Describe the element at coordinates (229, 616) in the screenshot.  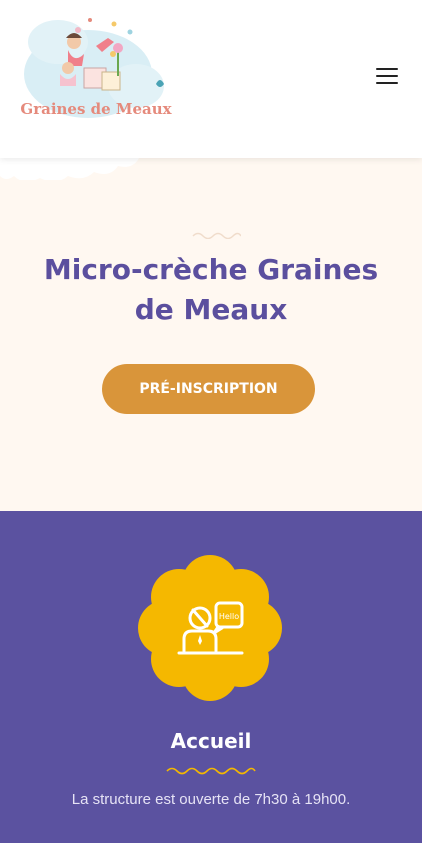
I see `hello-bubble-text: Hello` at that location.